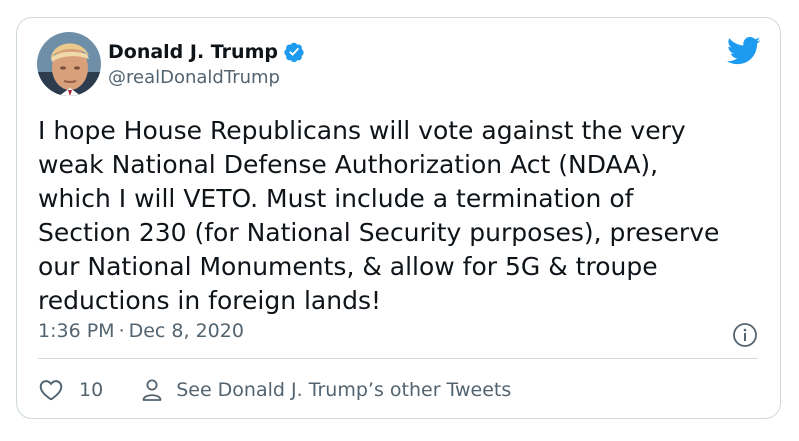 The width and height of the screenshot is (799, 441). I want to click on tweet-timestamp: 1:36 PM · Dec 8, 2020, so click(141, 331).